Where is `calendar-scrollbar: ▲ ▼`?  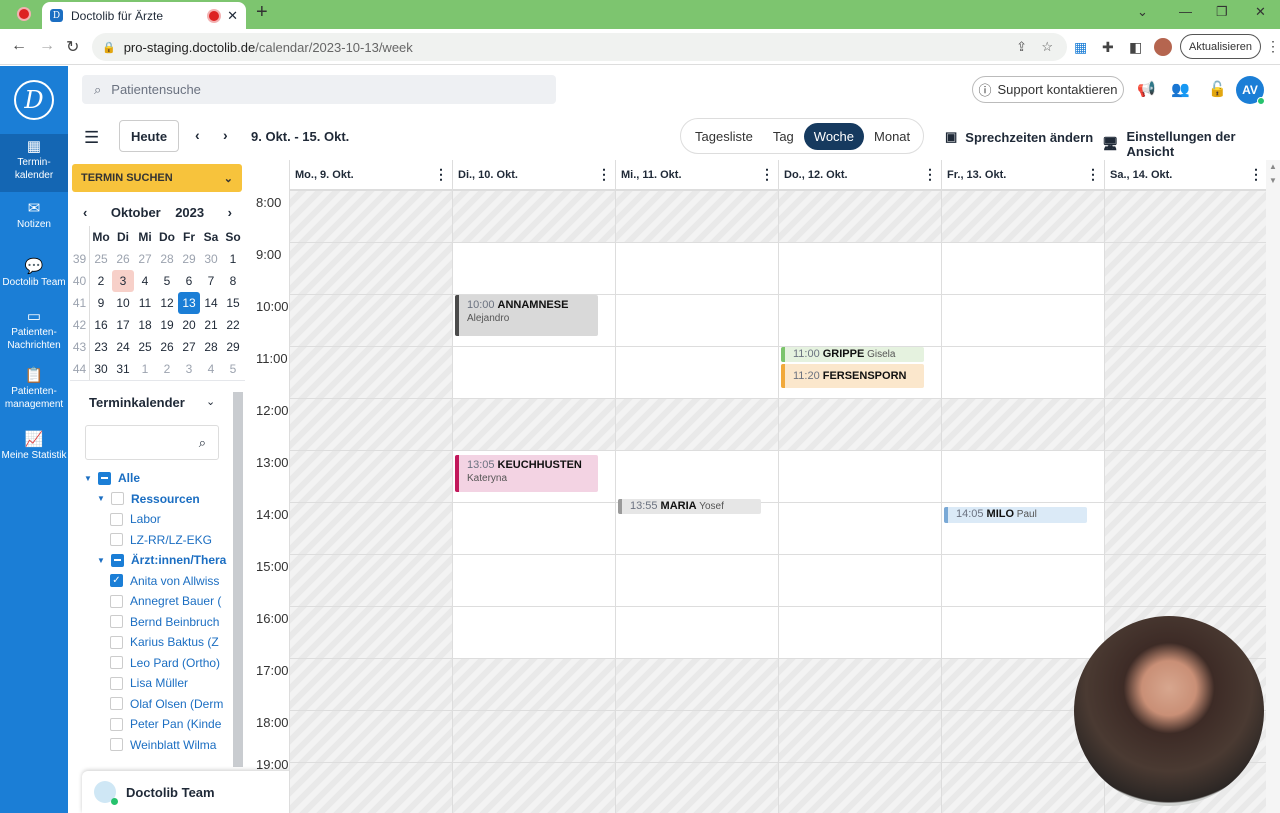 calendar-scrollbar: ▲ ▼ is located at coordinates (1273, 486).